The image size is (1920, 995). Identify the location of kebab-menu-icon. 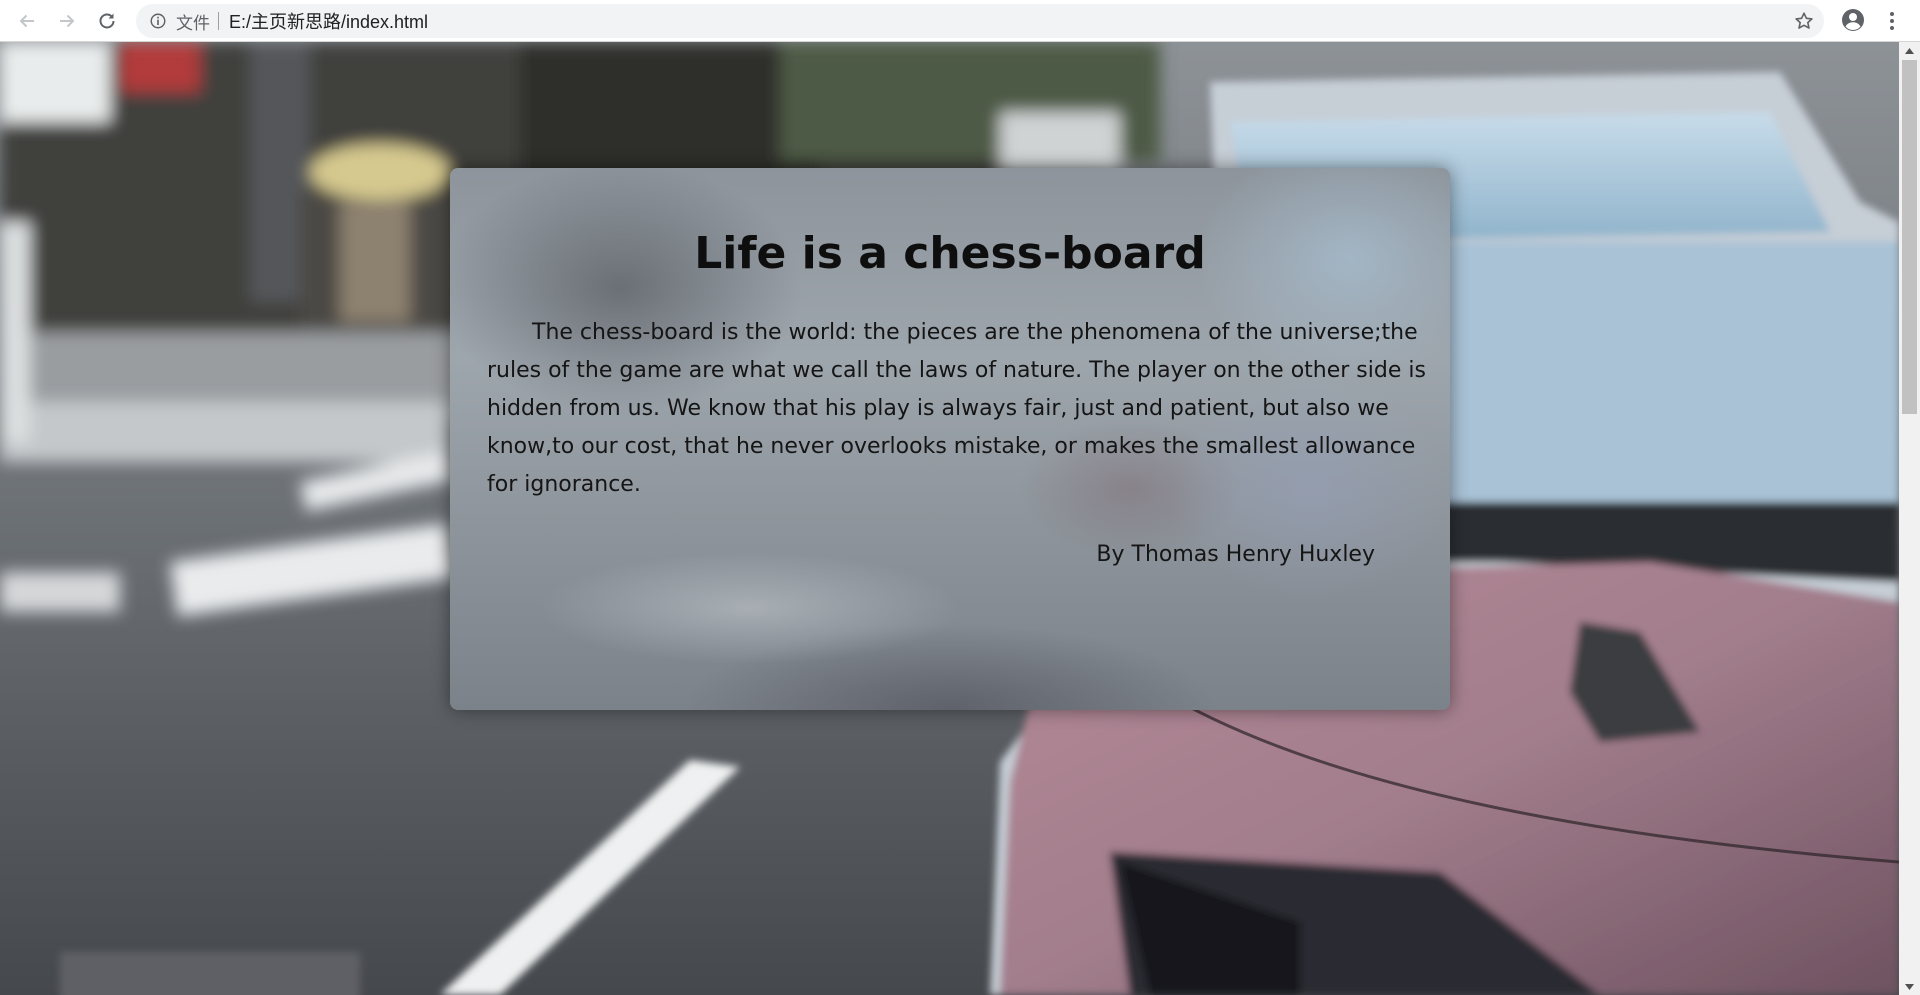
(1892, 21).